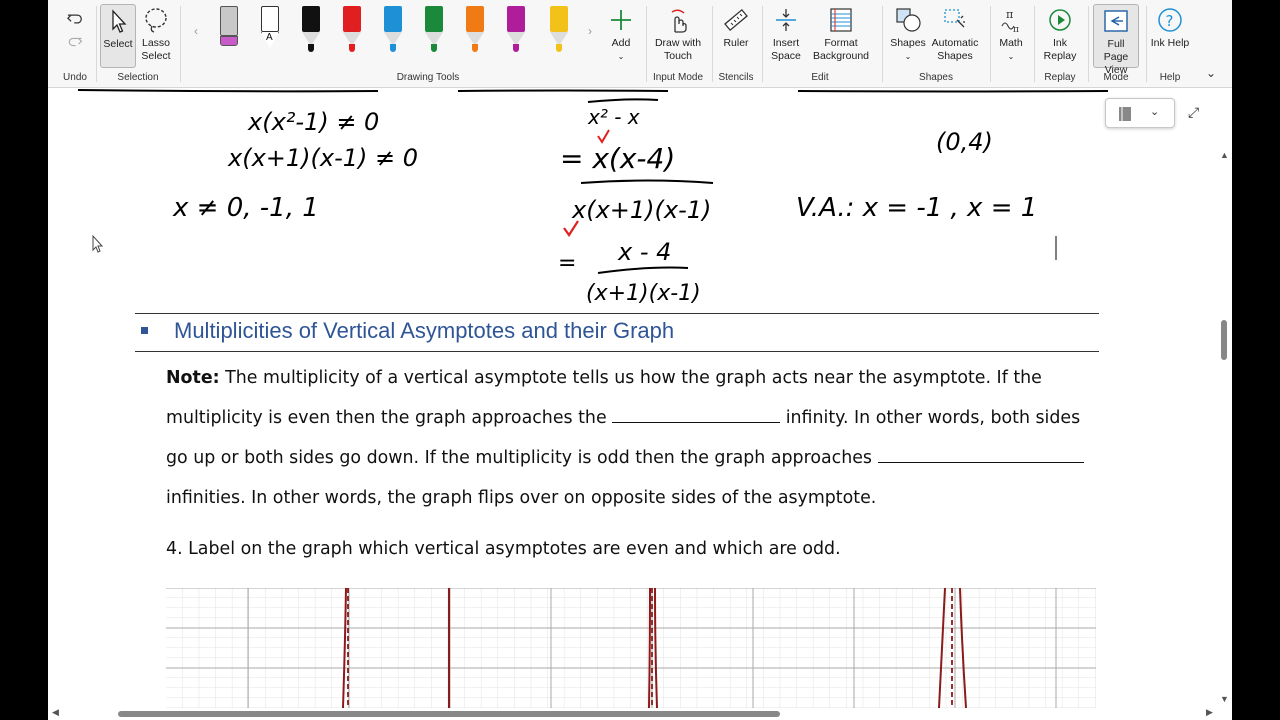 The width and height of the screenshot is (1280, 720). I want to click on insert-space-button: Insert Space, so click(786, 33).